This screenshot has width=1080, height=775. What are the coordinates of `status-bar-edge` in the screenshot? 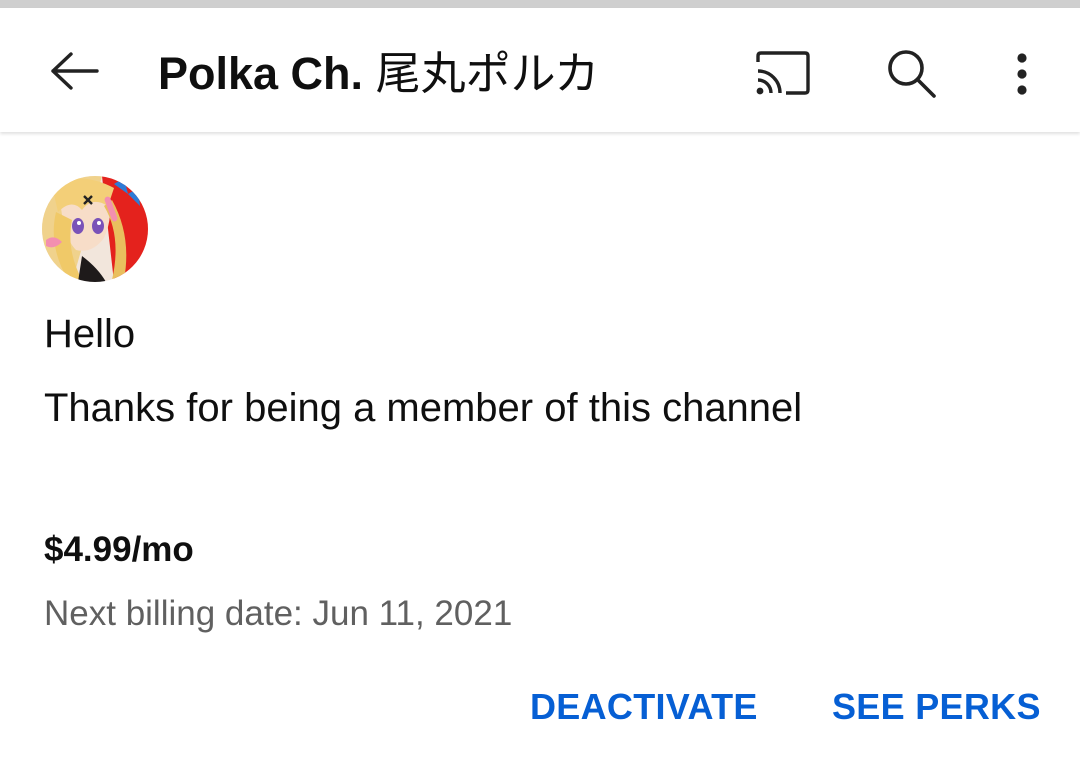 It's located at (540, 4).